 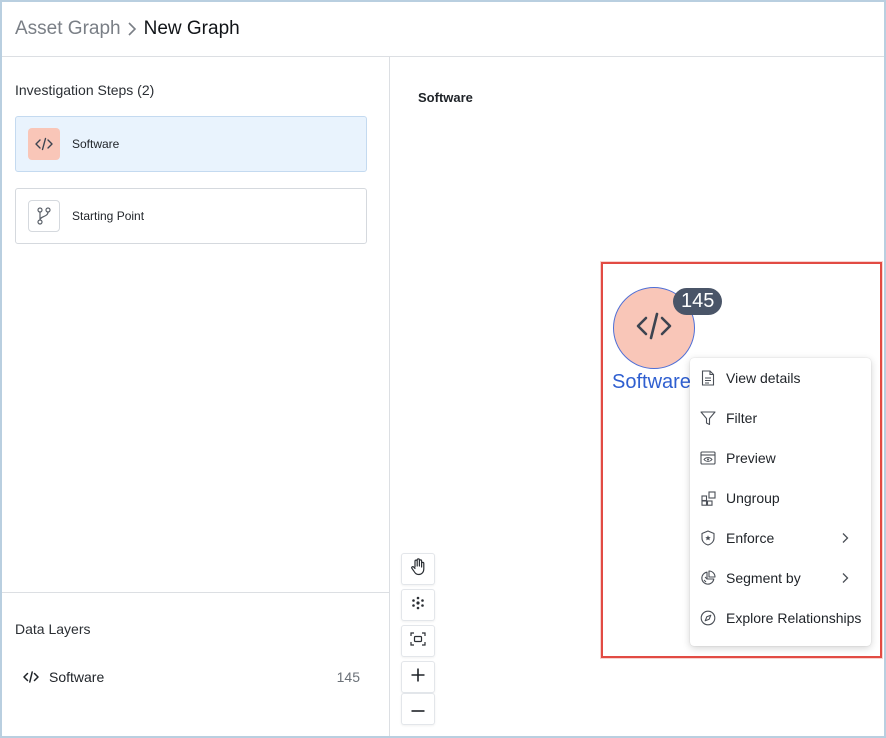 I want to click on zoom-in-icon, so click(x=418, y=677).